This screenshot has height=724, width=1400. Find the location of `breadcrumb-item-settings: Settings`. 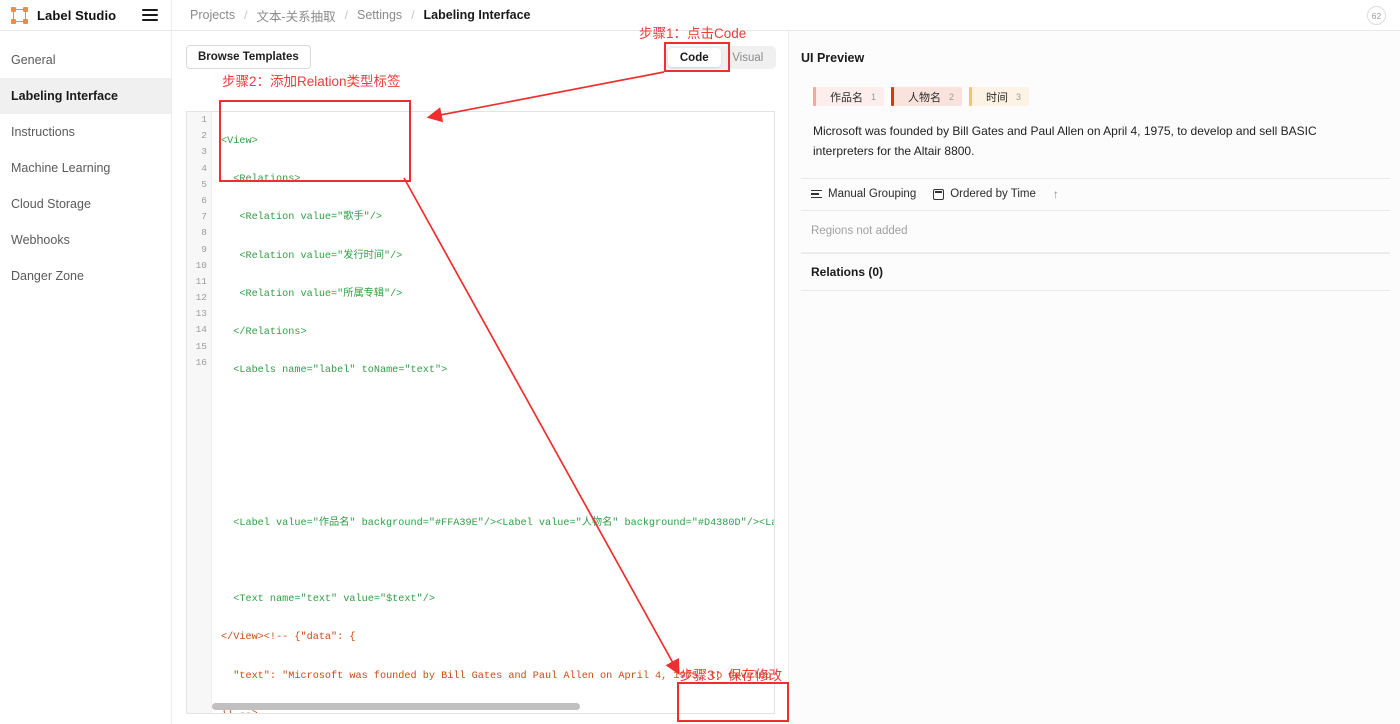

breadcrumb-item-settings: Settings is located at coordinates (379, 15).